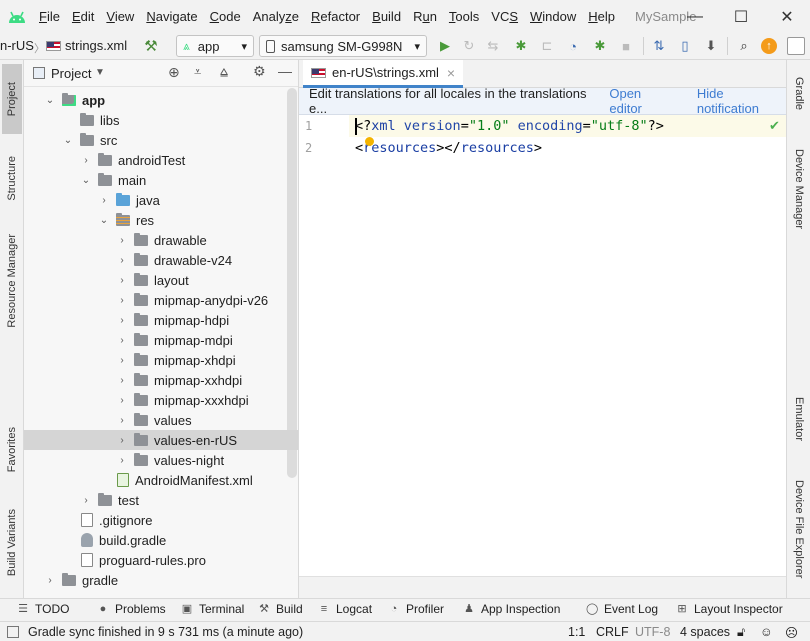 The height and width of the screenshot is (641, 810). Describe the element at coordinates (601, 16) in the screenshot. I see `menu-help: Help` at that location.